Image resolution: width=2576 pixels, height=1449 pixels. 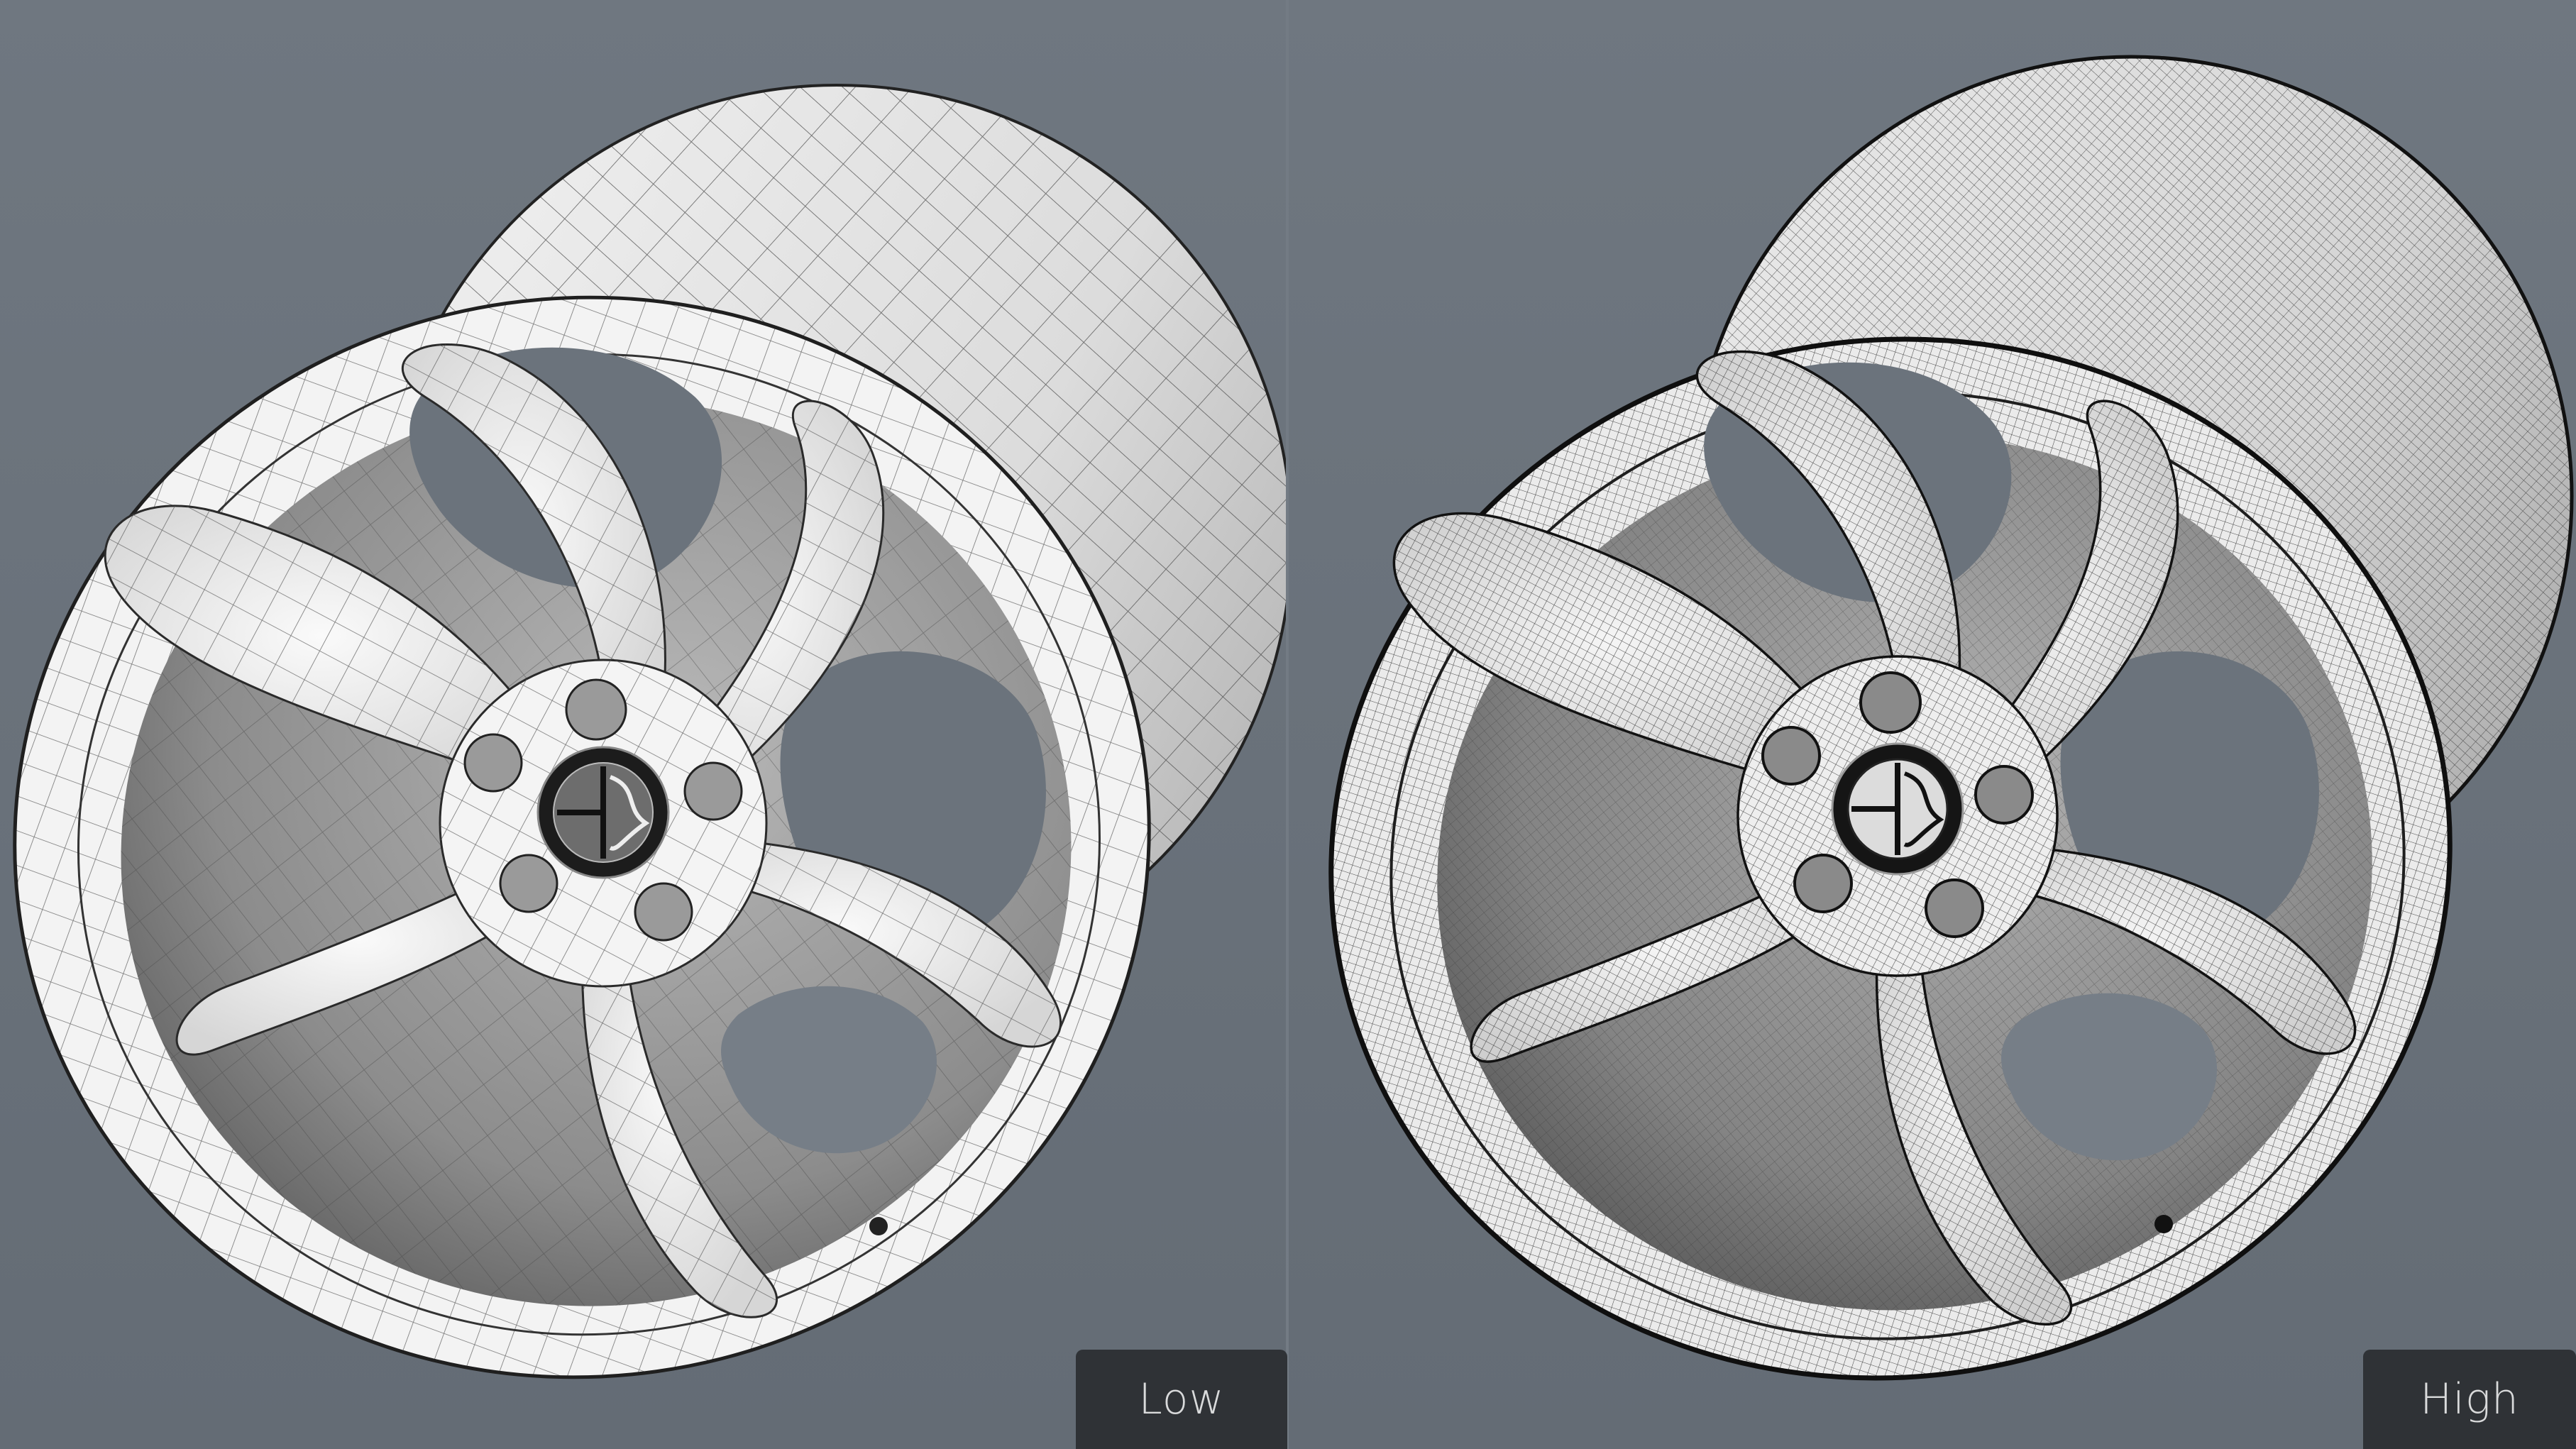 What do you see at coordinates (1181, 1399) in the screenshot?
I see `label-low: Low` at bounding box center [1181, 1399].